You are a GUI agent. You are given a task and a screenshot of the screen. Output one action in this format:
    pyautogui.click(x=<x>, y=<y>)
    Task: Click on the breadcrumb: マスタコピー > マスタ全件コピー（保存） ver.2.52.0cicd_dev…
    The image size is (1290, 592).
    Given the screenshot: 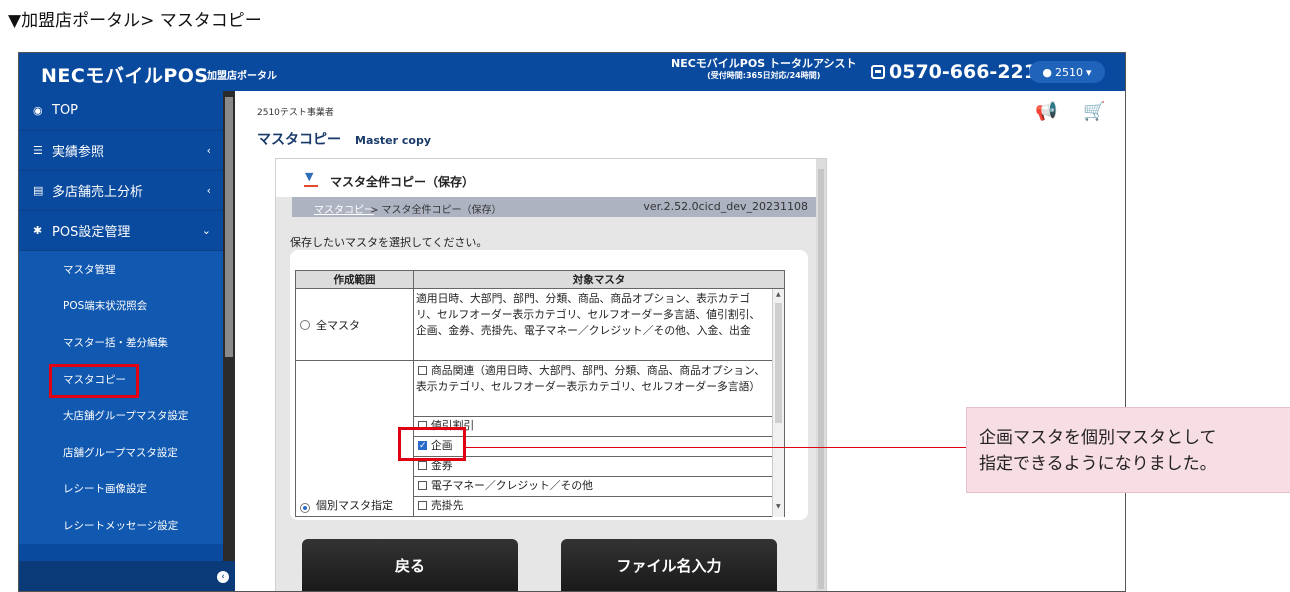 What is the action you would take?
    pyautogui.click(x=554, y=207)
    